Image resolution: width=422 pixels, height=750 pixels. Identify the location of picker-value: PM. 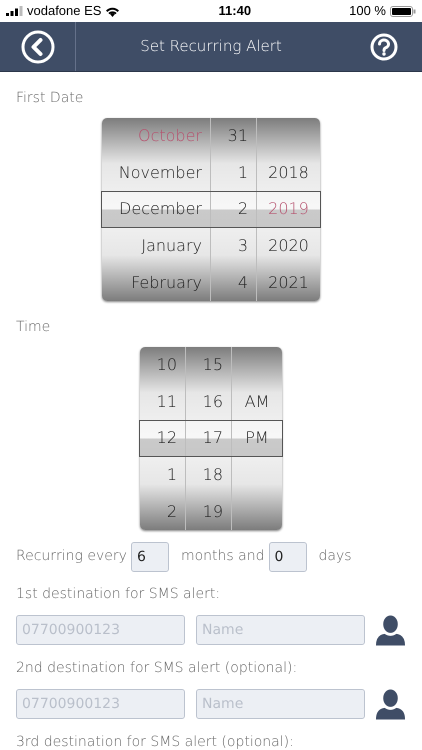
(257, 438).